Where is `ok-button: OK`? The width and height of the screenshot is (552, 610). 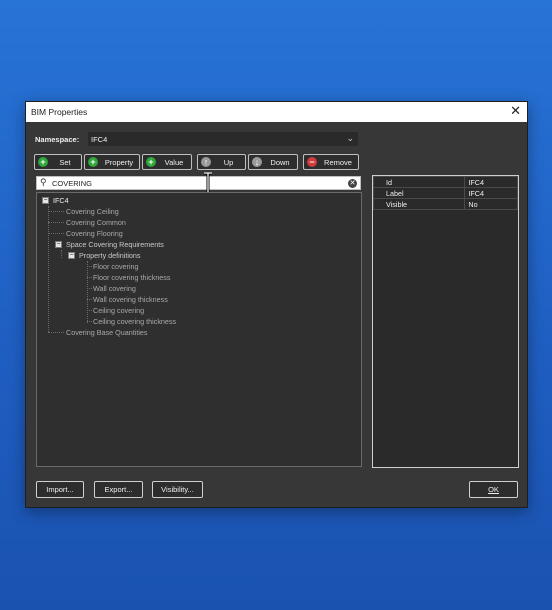
ok-button: OK is located at coordinates (493, 489).